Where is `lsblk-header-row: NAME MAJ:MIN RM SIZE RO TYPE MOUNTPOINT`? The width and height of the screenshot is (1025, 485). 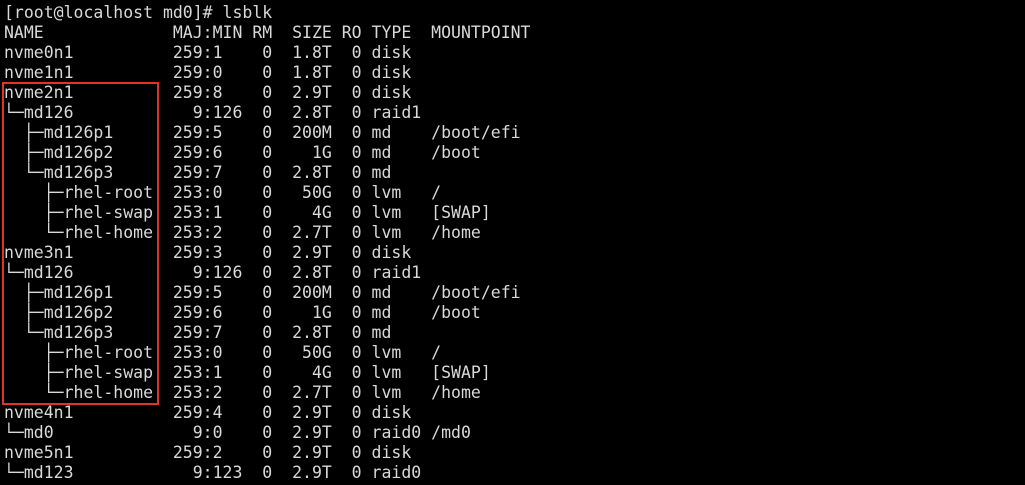 lsblk-header-row: NAME MAJ:MIN RM SIZE RO TYPE MOUNTPOINT is located at coordinates (267, 32).